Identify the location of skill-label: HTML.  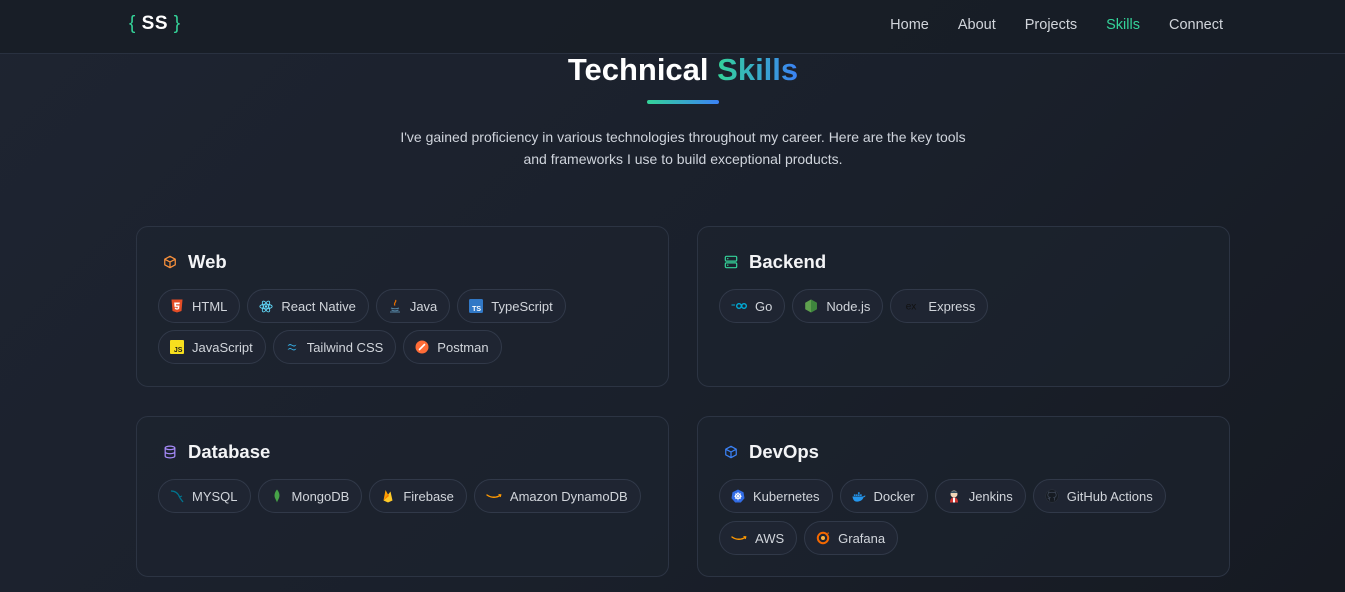
(210, 306).